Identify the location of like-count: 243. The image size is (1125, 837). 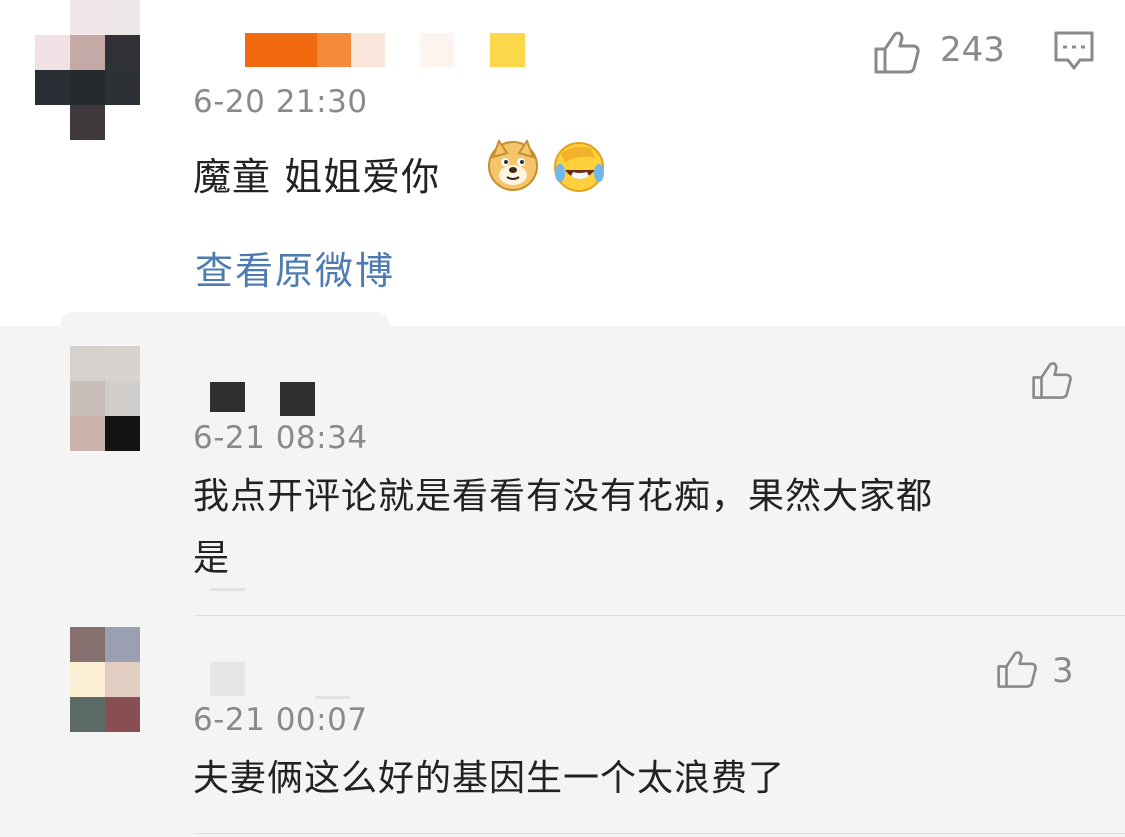
(972, 50).